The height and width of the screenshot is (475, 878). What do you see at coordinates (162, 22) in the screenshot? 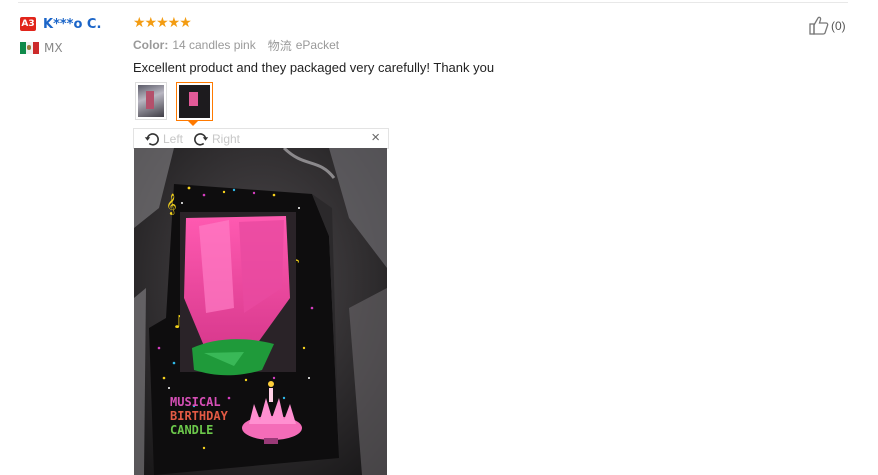
I see `star-rating: ★★★★★` at bounding box center [162, 22].